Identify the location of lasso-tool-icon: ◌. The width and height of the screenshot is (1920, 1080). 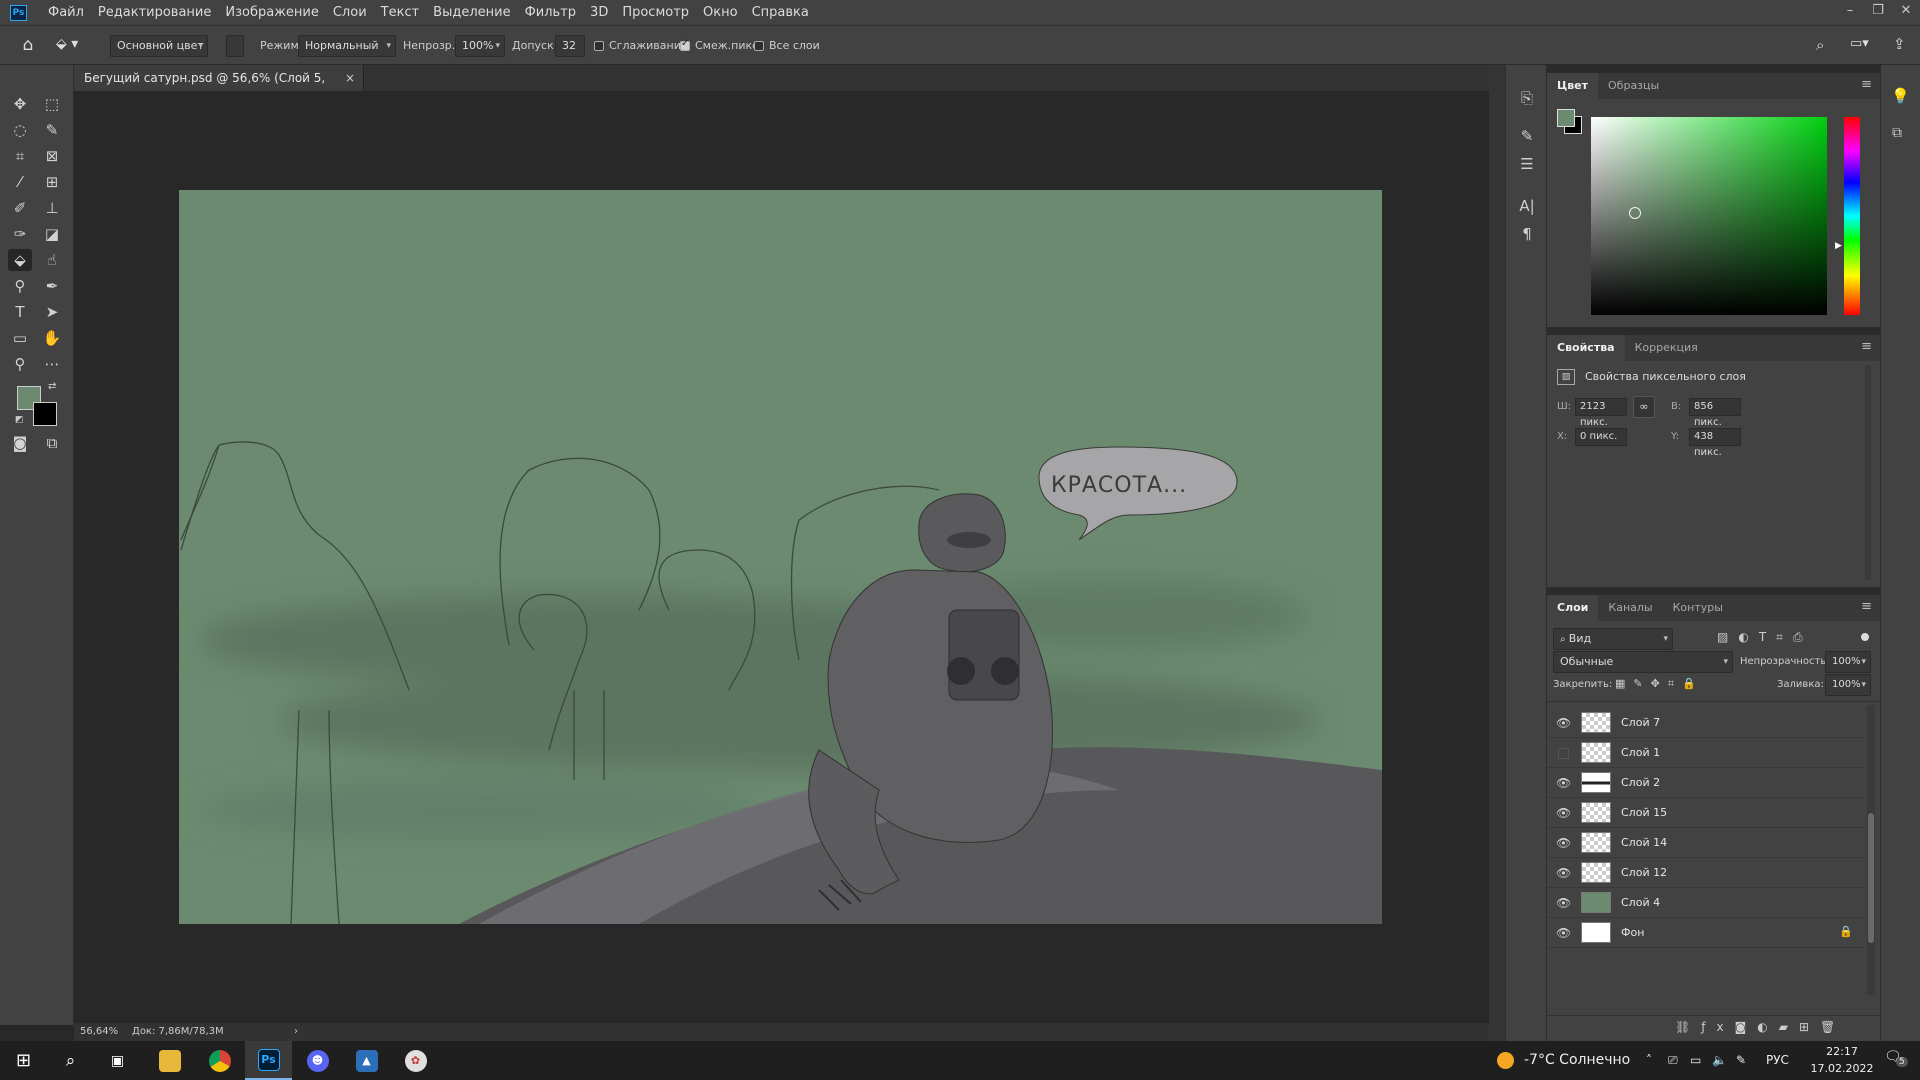
(20, 130).